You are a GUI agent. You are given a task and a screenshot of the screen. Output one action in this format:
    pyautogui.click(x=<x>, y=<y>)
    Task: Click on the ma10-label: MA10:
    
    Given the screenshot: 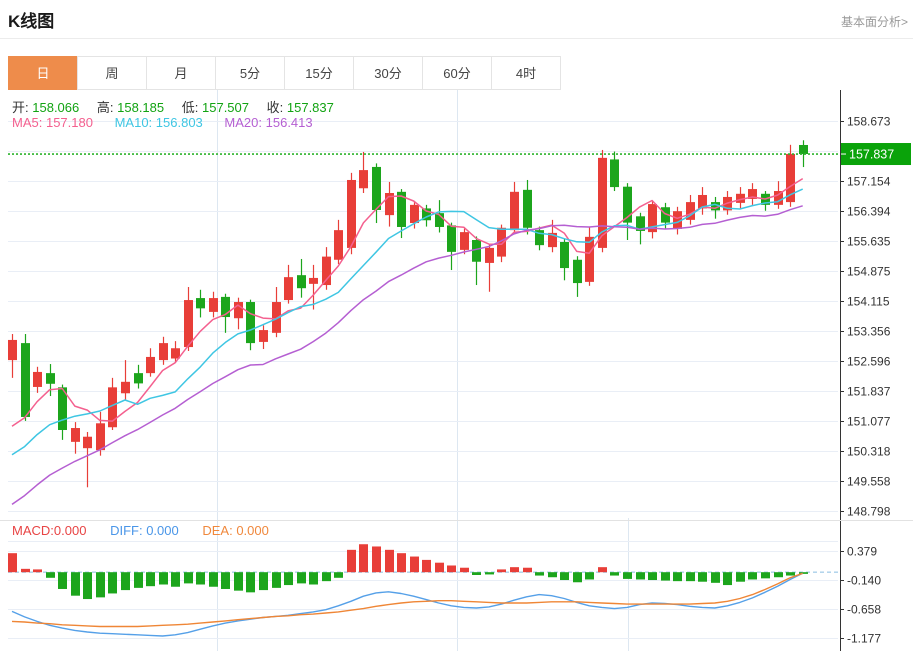 What is the action you would take?
    pyautogui.click(x=133, y=122)
    